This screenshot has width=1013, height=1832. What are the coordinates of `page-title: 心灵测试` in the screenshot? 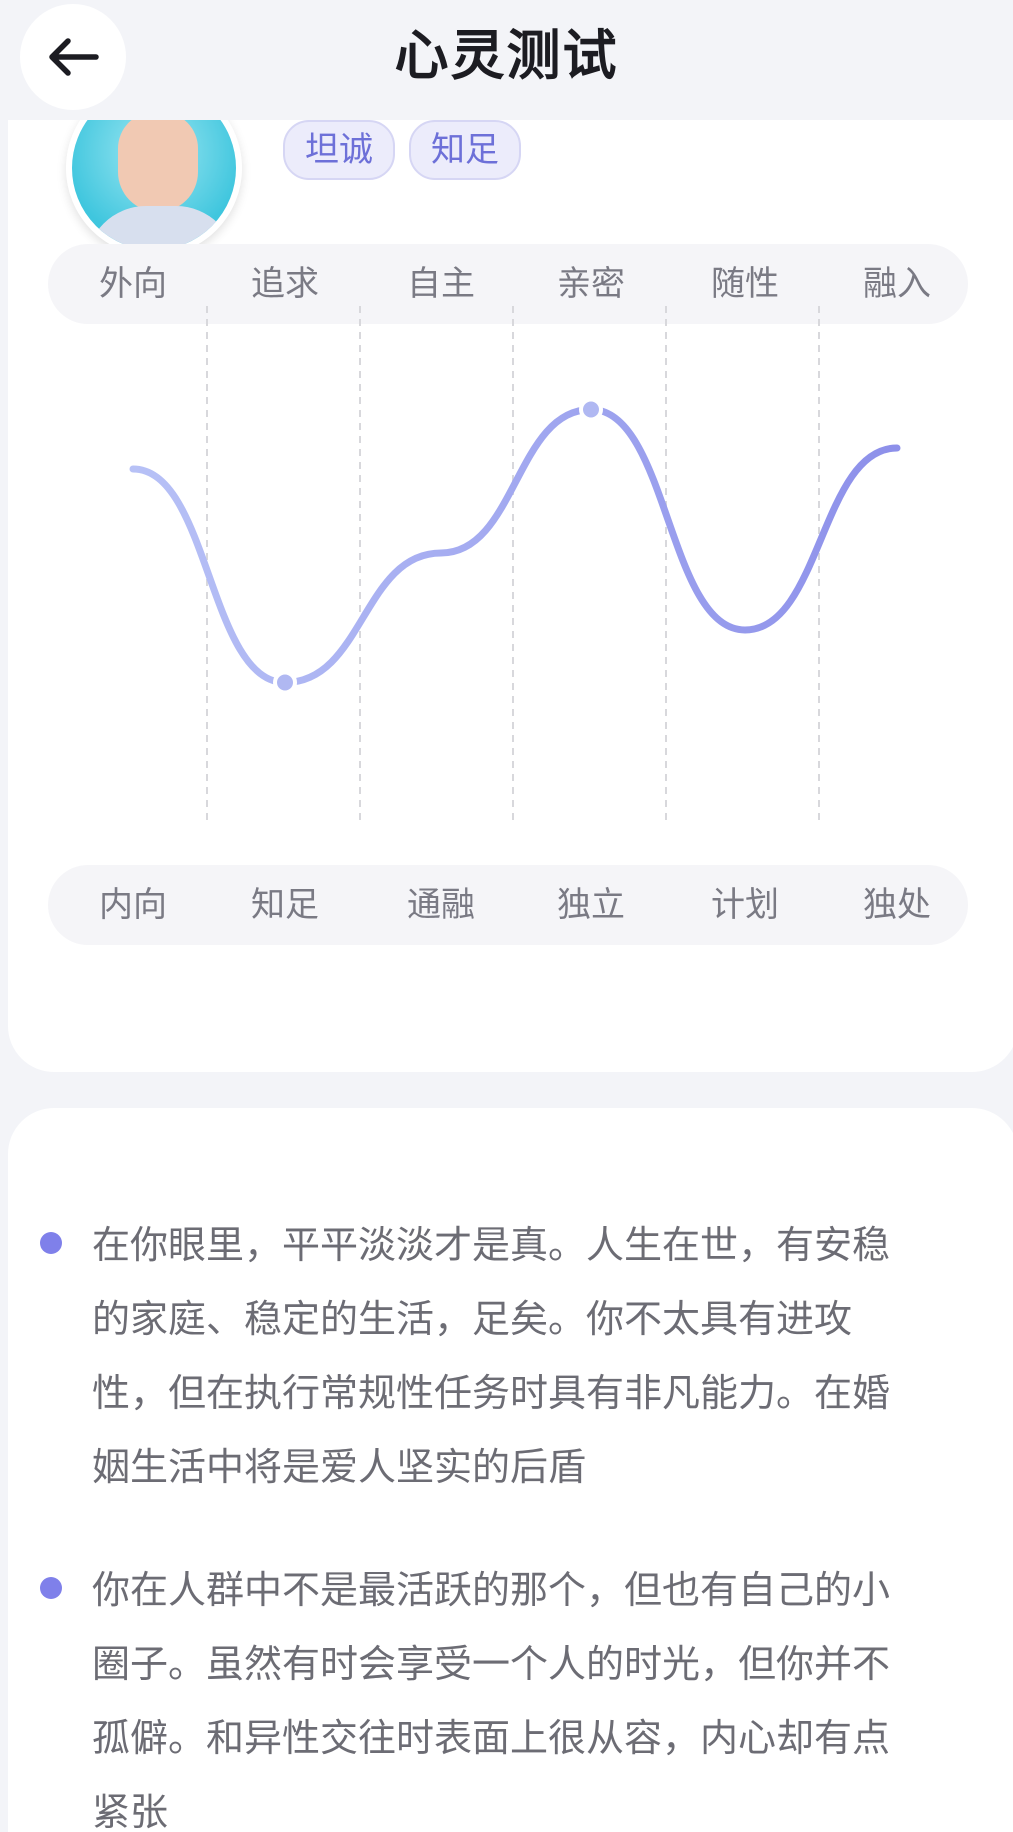 It's located at (506, 55).